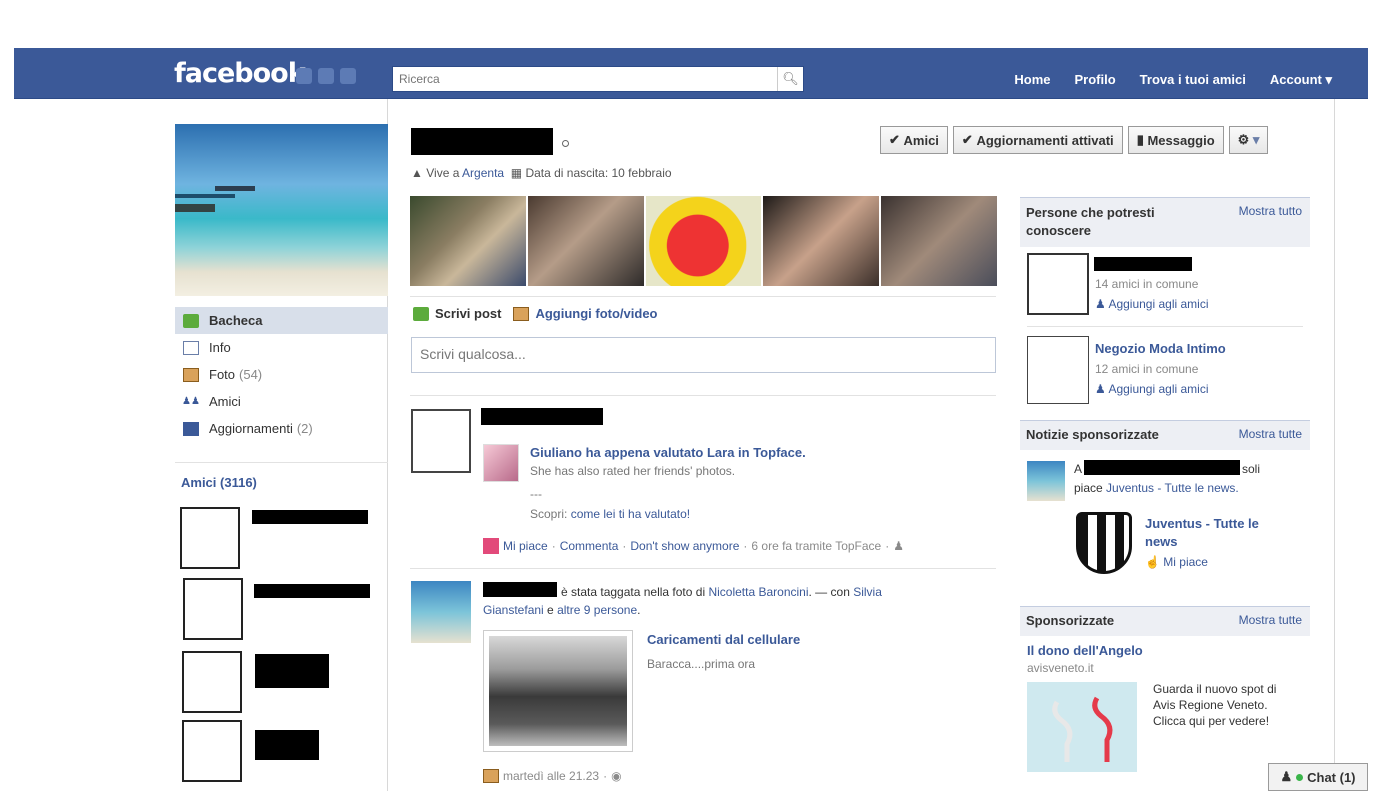 The height and width of the screenshot is (791, 1378). Describe the element at coordinates (1165, 435) in the screenshot. I see `sponsored-news-header: Notizie sponsorizzate Mostra tutte` at that location.